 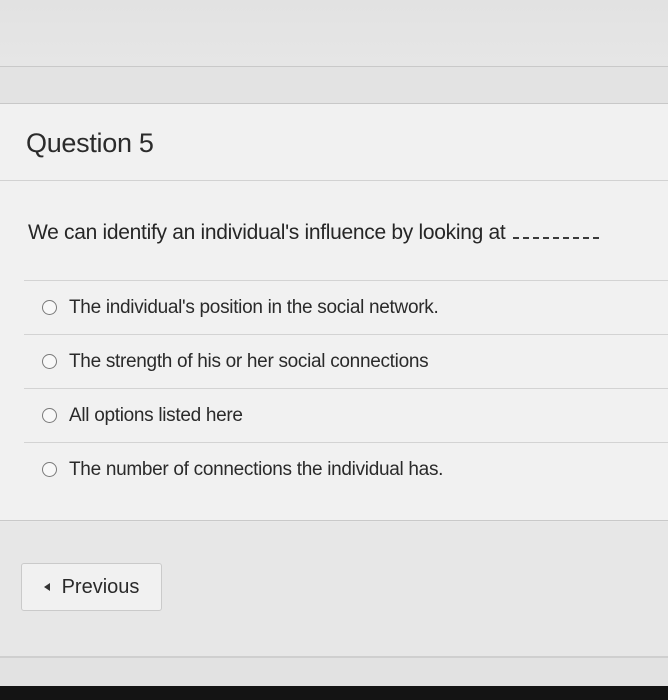 What do you see at coordinates (556, 231) in the screenshot?
I see `answer-blank` at bounding box center [556, 231].